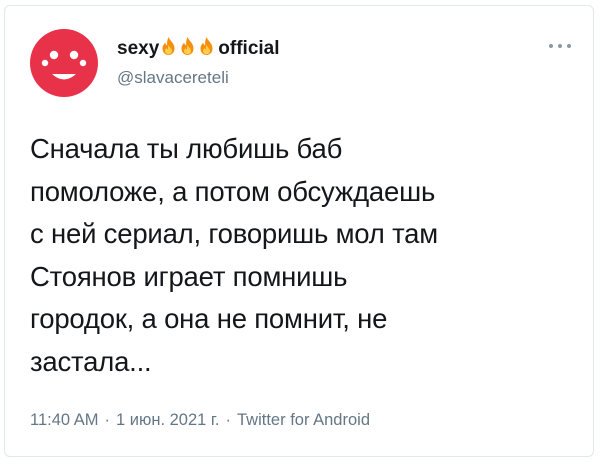 This screenshot has width=600, height=465. What do you see at coordinates (64, 420) in the screenshot?
I see `tweet-time: 11:40 AM` at bounding box center [64, 420].